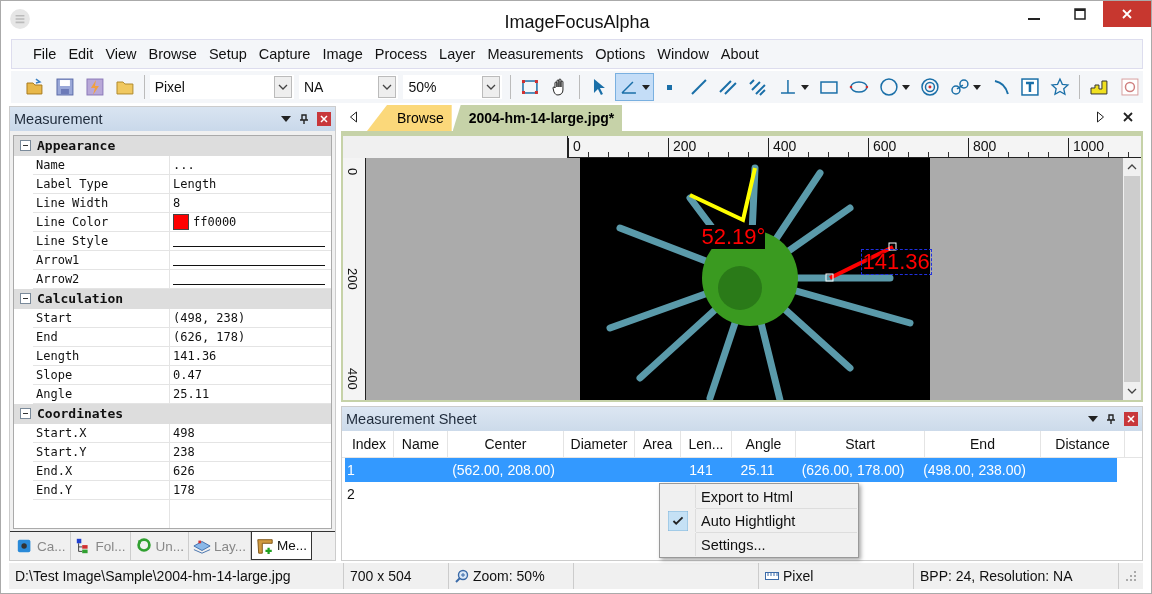 The height and width of the screenshot is (594, 1152). What do you see at coordinates (669, 87) in the screenshot?
I see `point-icon` at bounding box center [669, 87].